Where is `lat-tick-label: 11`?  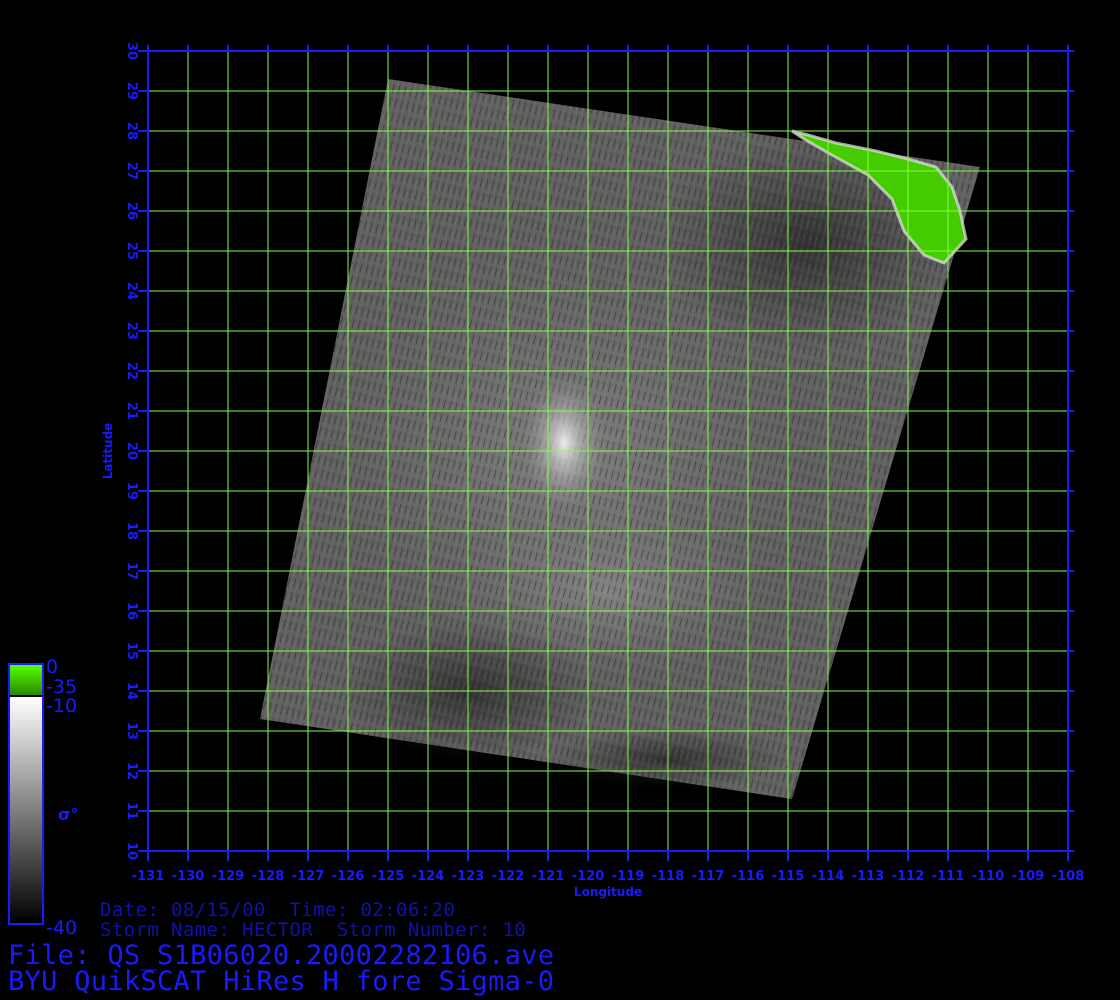
lat-tick-label: 11 is located at coordinates (131, 811).